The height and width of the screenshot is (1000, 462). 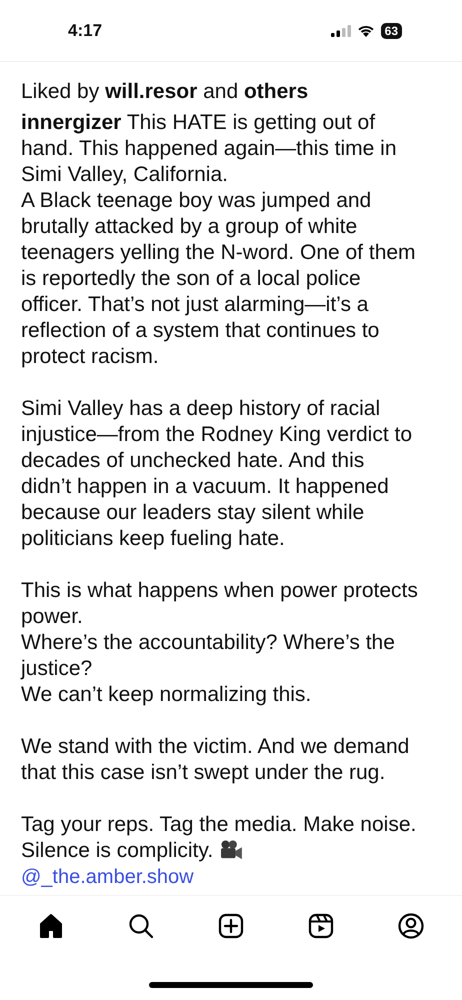 I want to click on caption-text: Tag your reps. Tag the media. Make noise., so click(x=218, y=824).